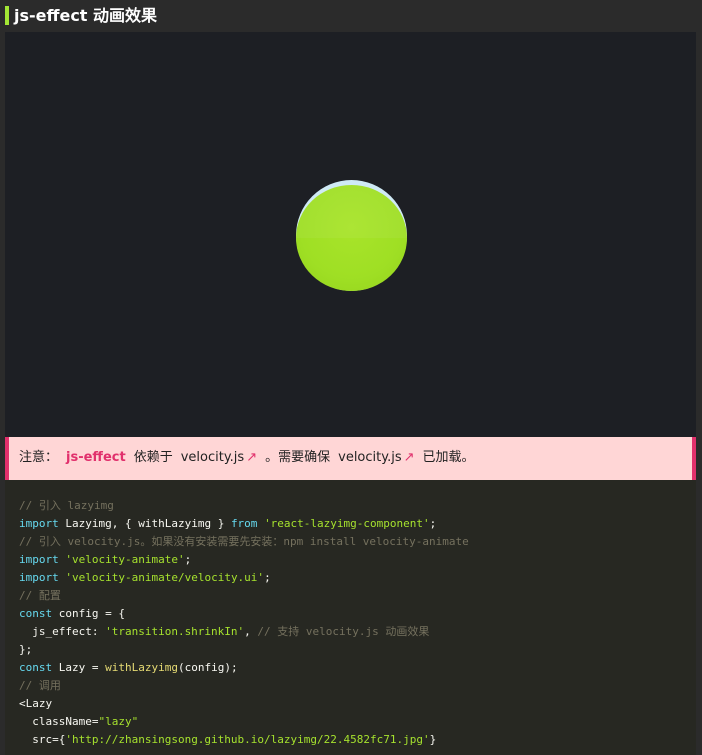 The image size is (702, 755). Describe the element at coordinates (118, 721) in the screenshot. I see `code-token: "lazy"` at that location.